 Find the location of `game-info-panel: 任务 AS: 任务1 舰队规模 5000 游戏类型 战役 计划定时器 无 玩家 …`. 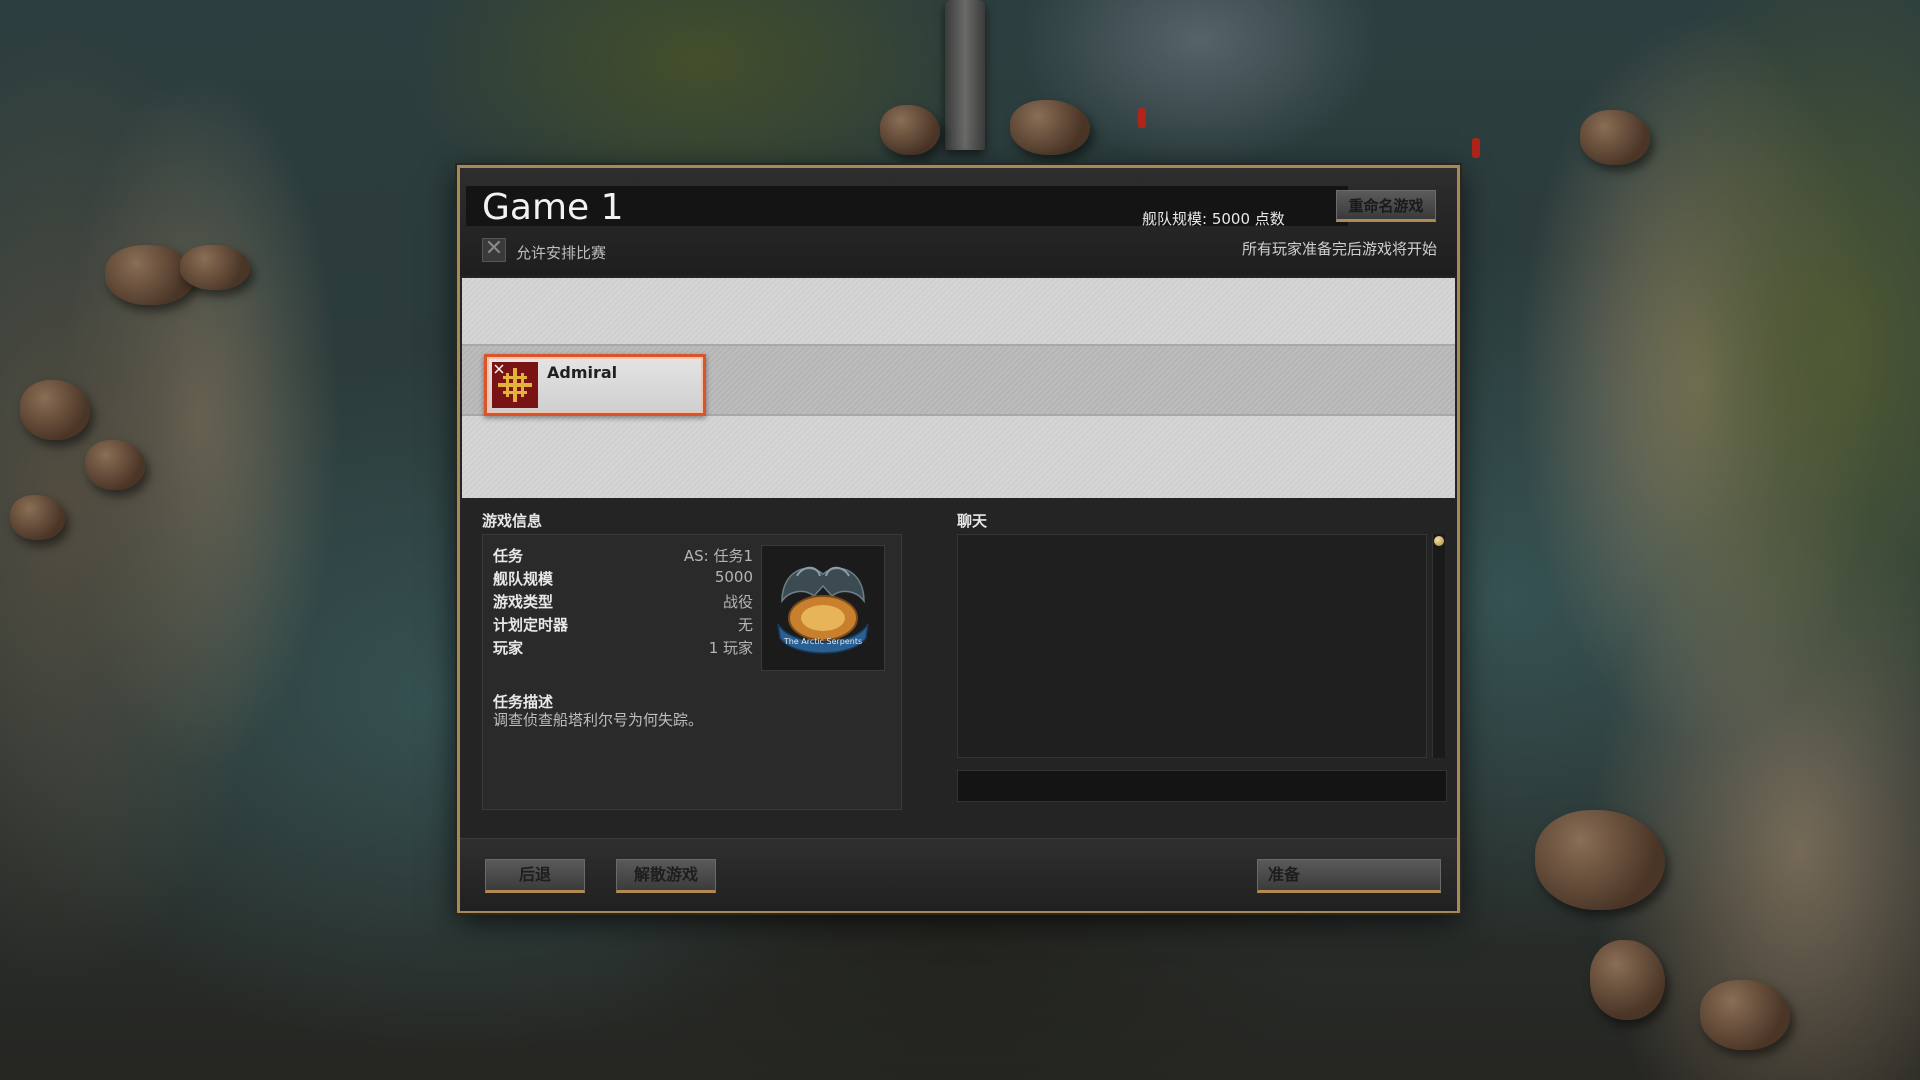

game-info-panel: 任务 AS: 任务1 舰队规模 5000 游戏类型 战役 计划定时器 无 玩家 … is located at coordinates (692, 672).